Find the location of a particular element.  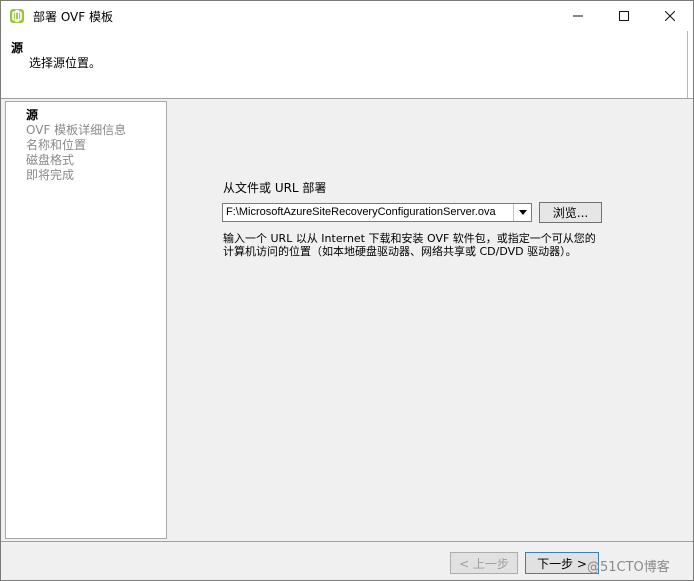

back-button: < 上一步 is located at coordinates (484, 563).